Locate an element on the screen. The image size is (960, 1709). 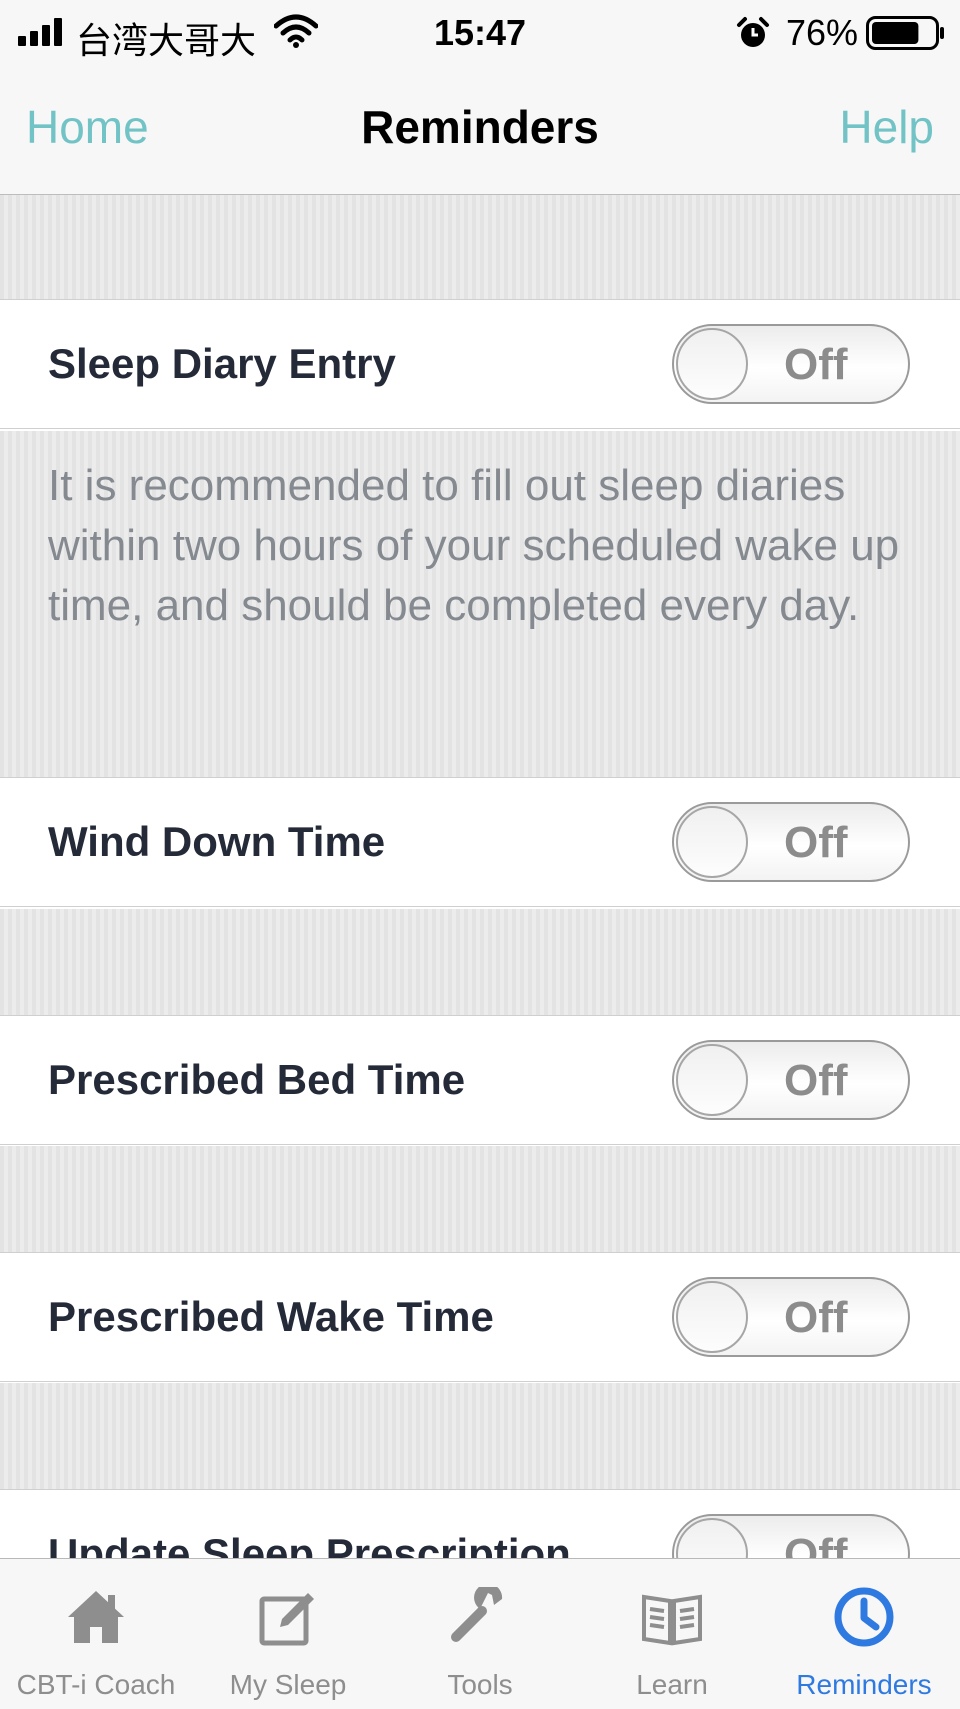
reminder-row-prescribed-bed-time: Prescribed Bed Time Off is located at coordinates (480, 1080).